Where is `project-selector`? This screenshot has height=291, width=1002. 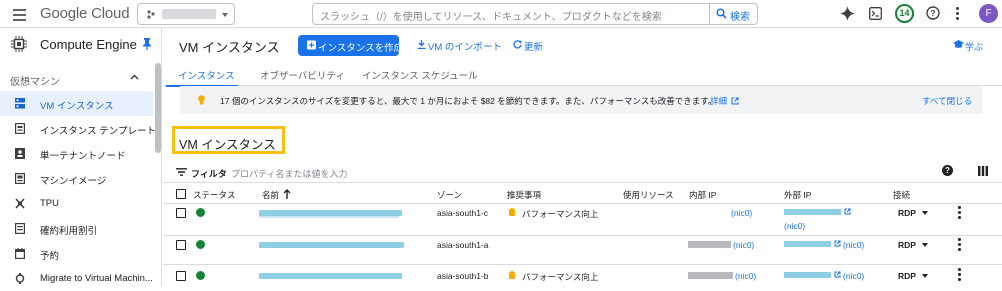
project-selector is located at coordinates (186, 14).